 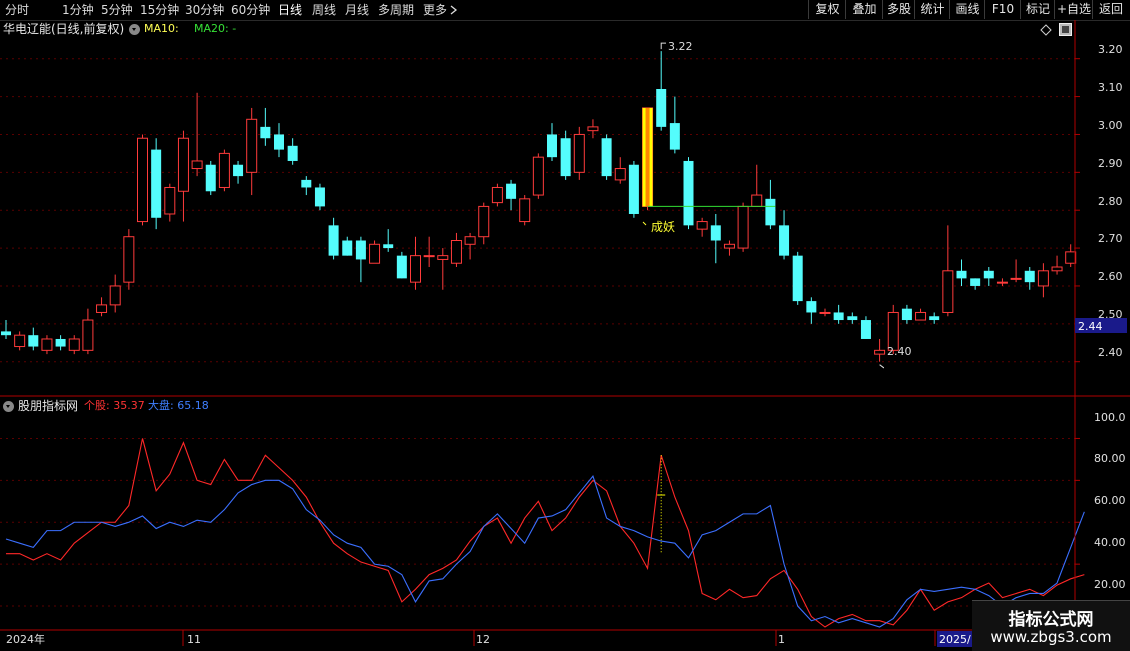 What do you see at coordinates (1002, 9) in the screenshot?
I see `f10-button: F10` at bounding box center [1002, 9].